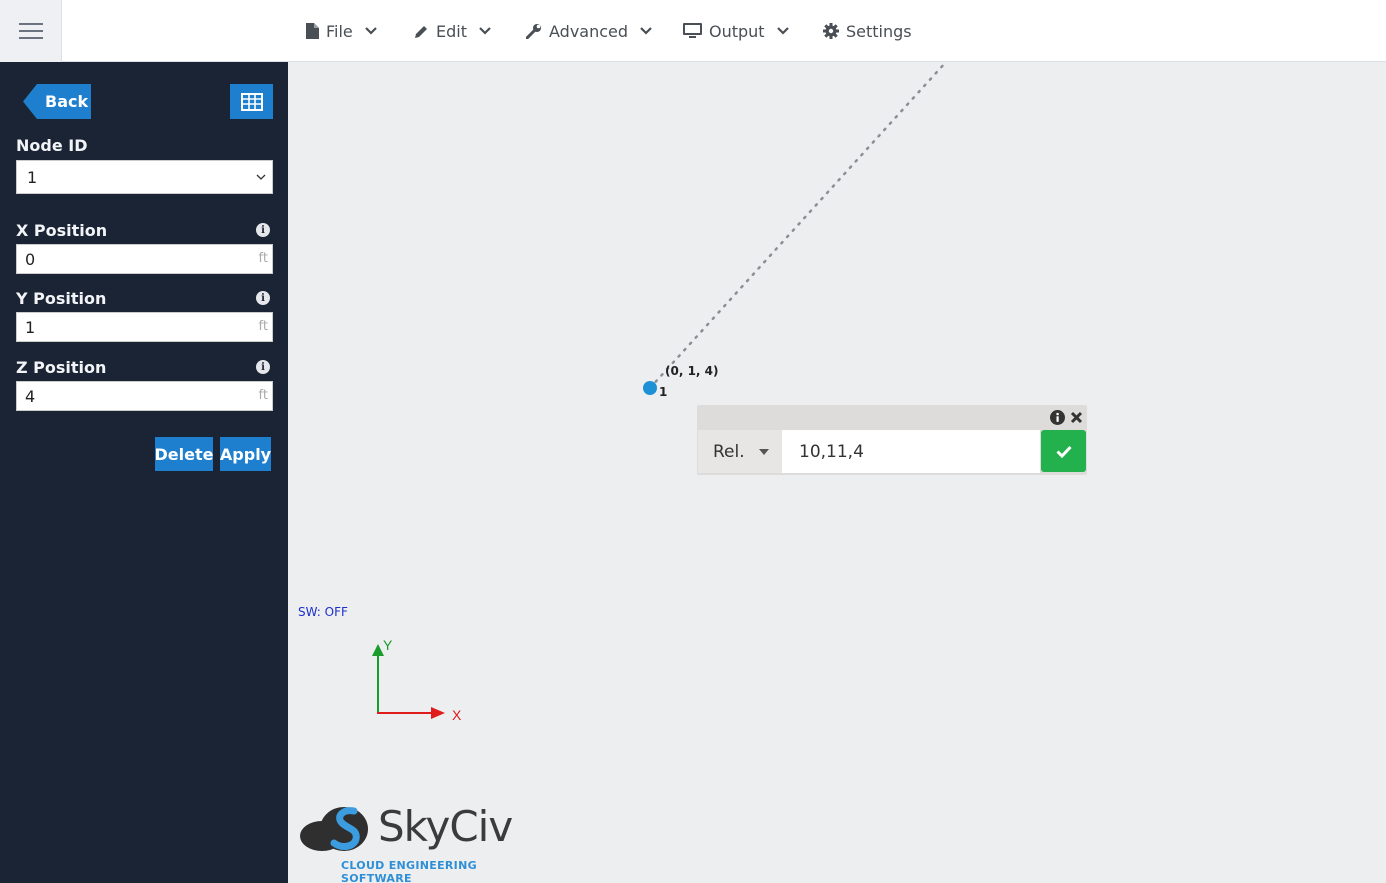 This screenshot has height=883, width=1386. I want to click on settings-menu: Settings, so click(867, 31).